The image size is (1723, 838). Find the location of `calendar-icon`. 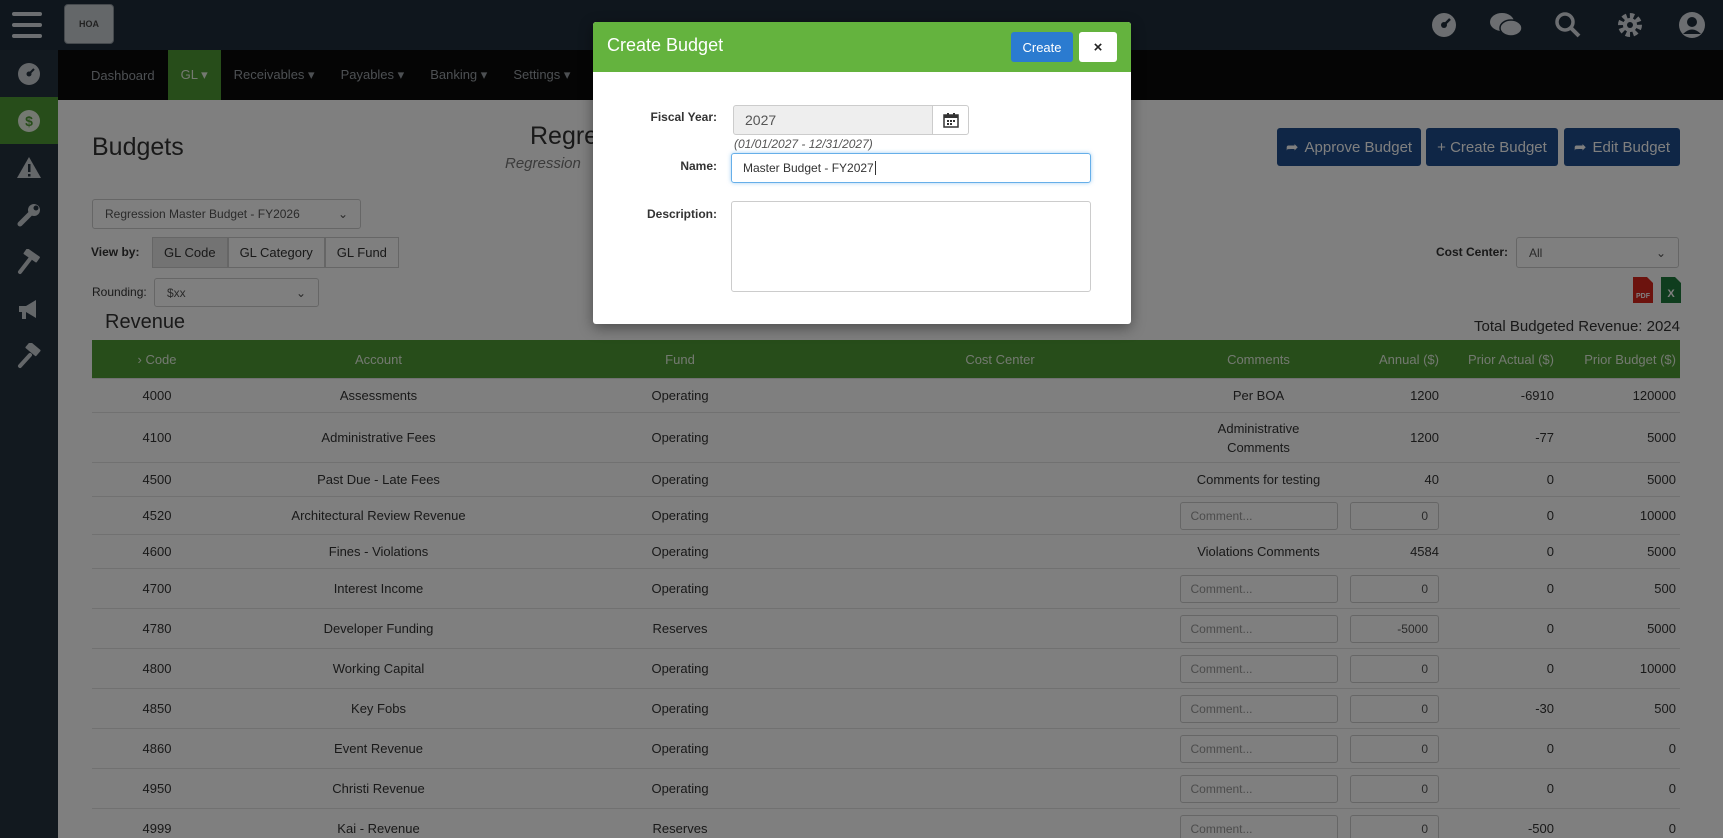

calendar-icon is located at coordinates (950, 120).